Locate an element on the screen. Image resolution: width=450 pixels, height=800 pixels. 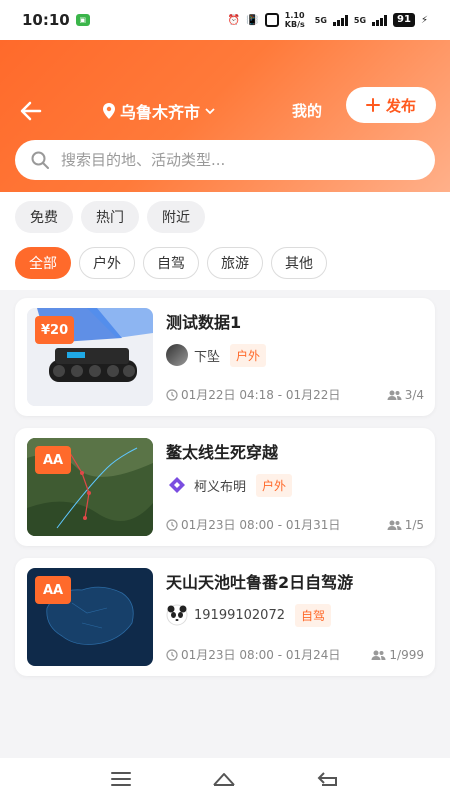
status-time: 10:10 is located at coordinates (46, 20).